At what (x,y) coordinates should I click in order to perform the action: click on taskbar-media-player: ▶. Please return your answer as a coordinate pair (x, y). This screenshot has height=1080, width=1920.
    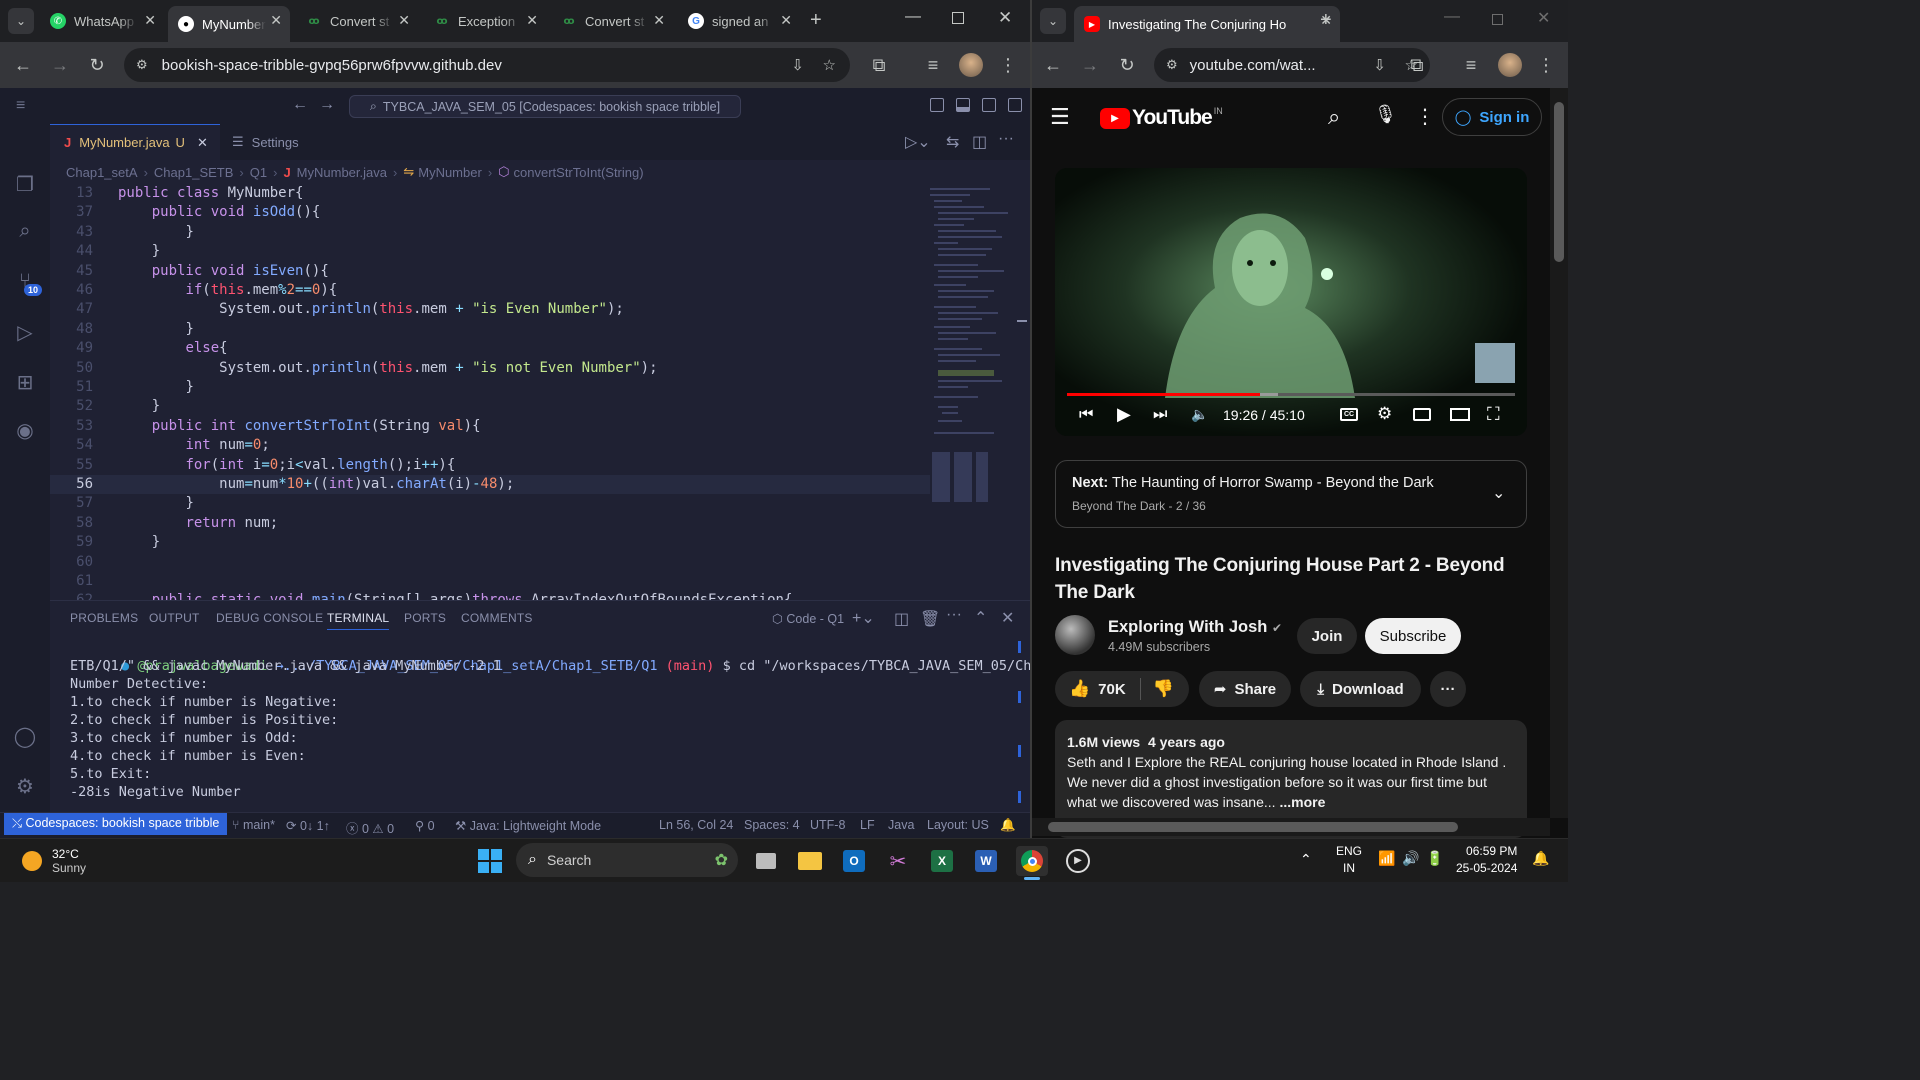
    Looking at the image, I should click on (1078, 861).